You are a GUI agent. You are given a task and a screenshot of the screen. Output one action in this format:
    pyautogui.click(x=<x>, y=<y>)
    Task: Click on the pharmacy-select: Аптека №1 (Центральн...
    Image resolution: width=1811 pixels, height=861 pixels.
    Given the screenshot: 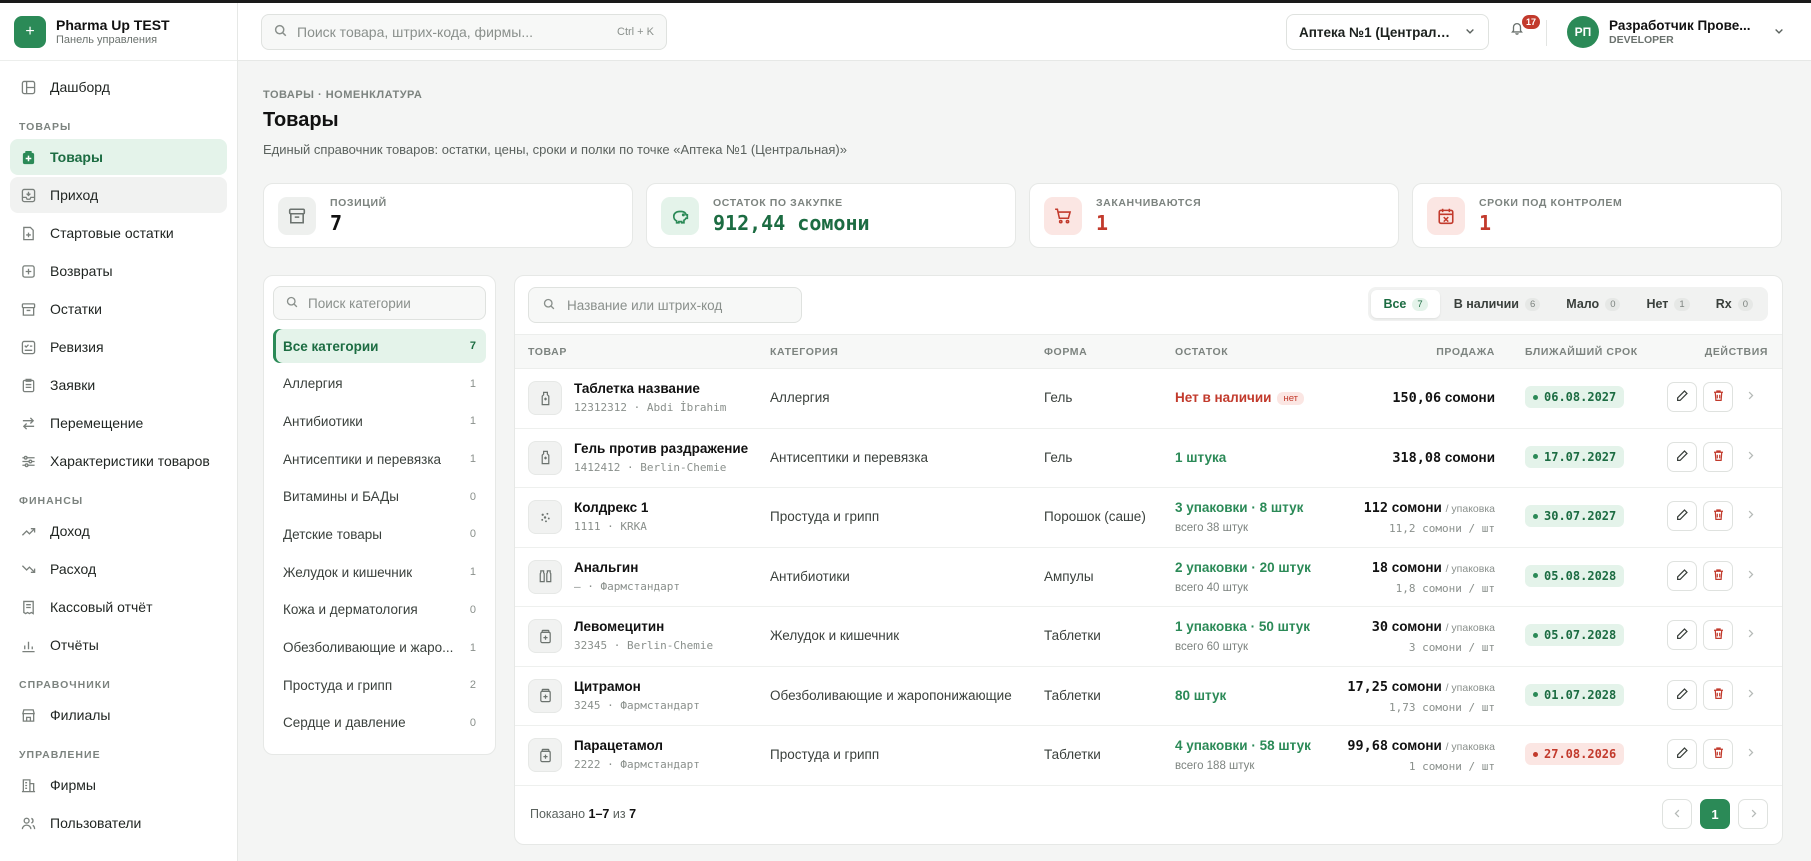 What is the action you would take?
    pyautogui.click(x=1387, y=32)
    